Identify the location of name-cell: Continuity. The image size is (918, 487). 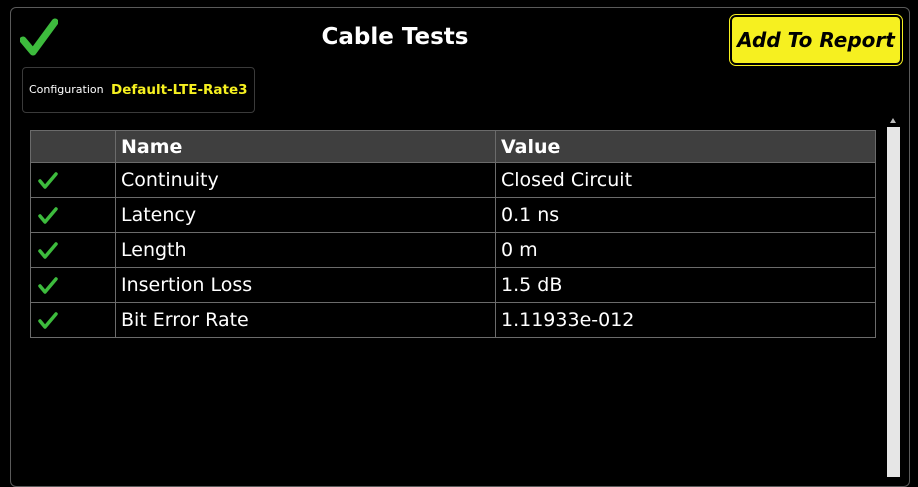
(305, 180).